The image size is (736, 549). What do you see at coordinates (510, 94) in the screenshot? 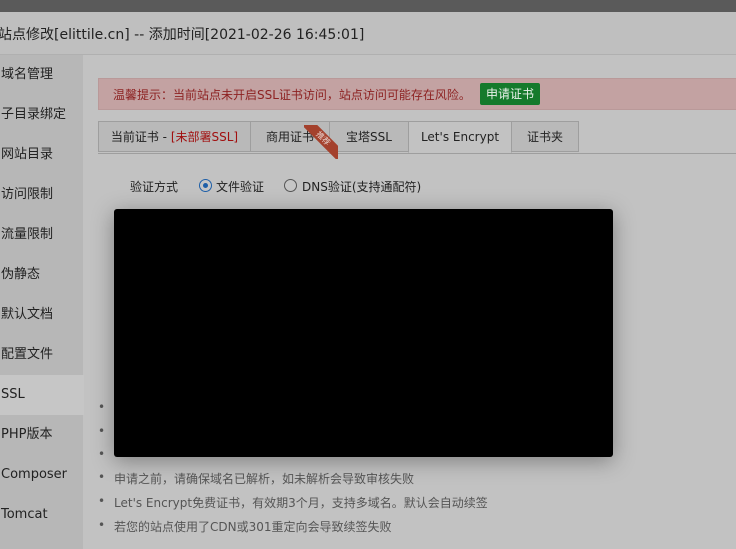
I see `apply-cert-button: 申请证书` at bounding box center [510, 94].